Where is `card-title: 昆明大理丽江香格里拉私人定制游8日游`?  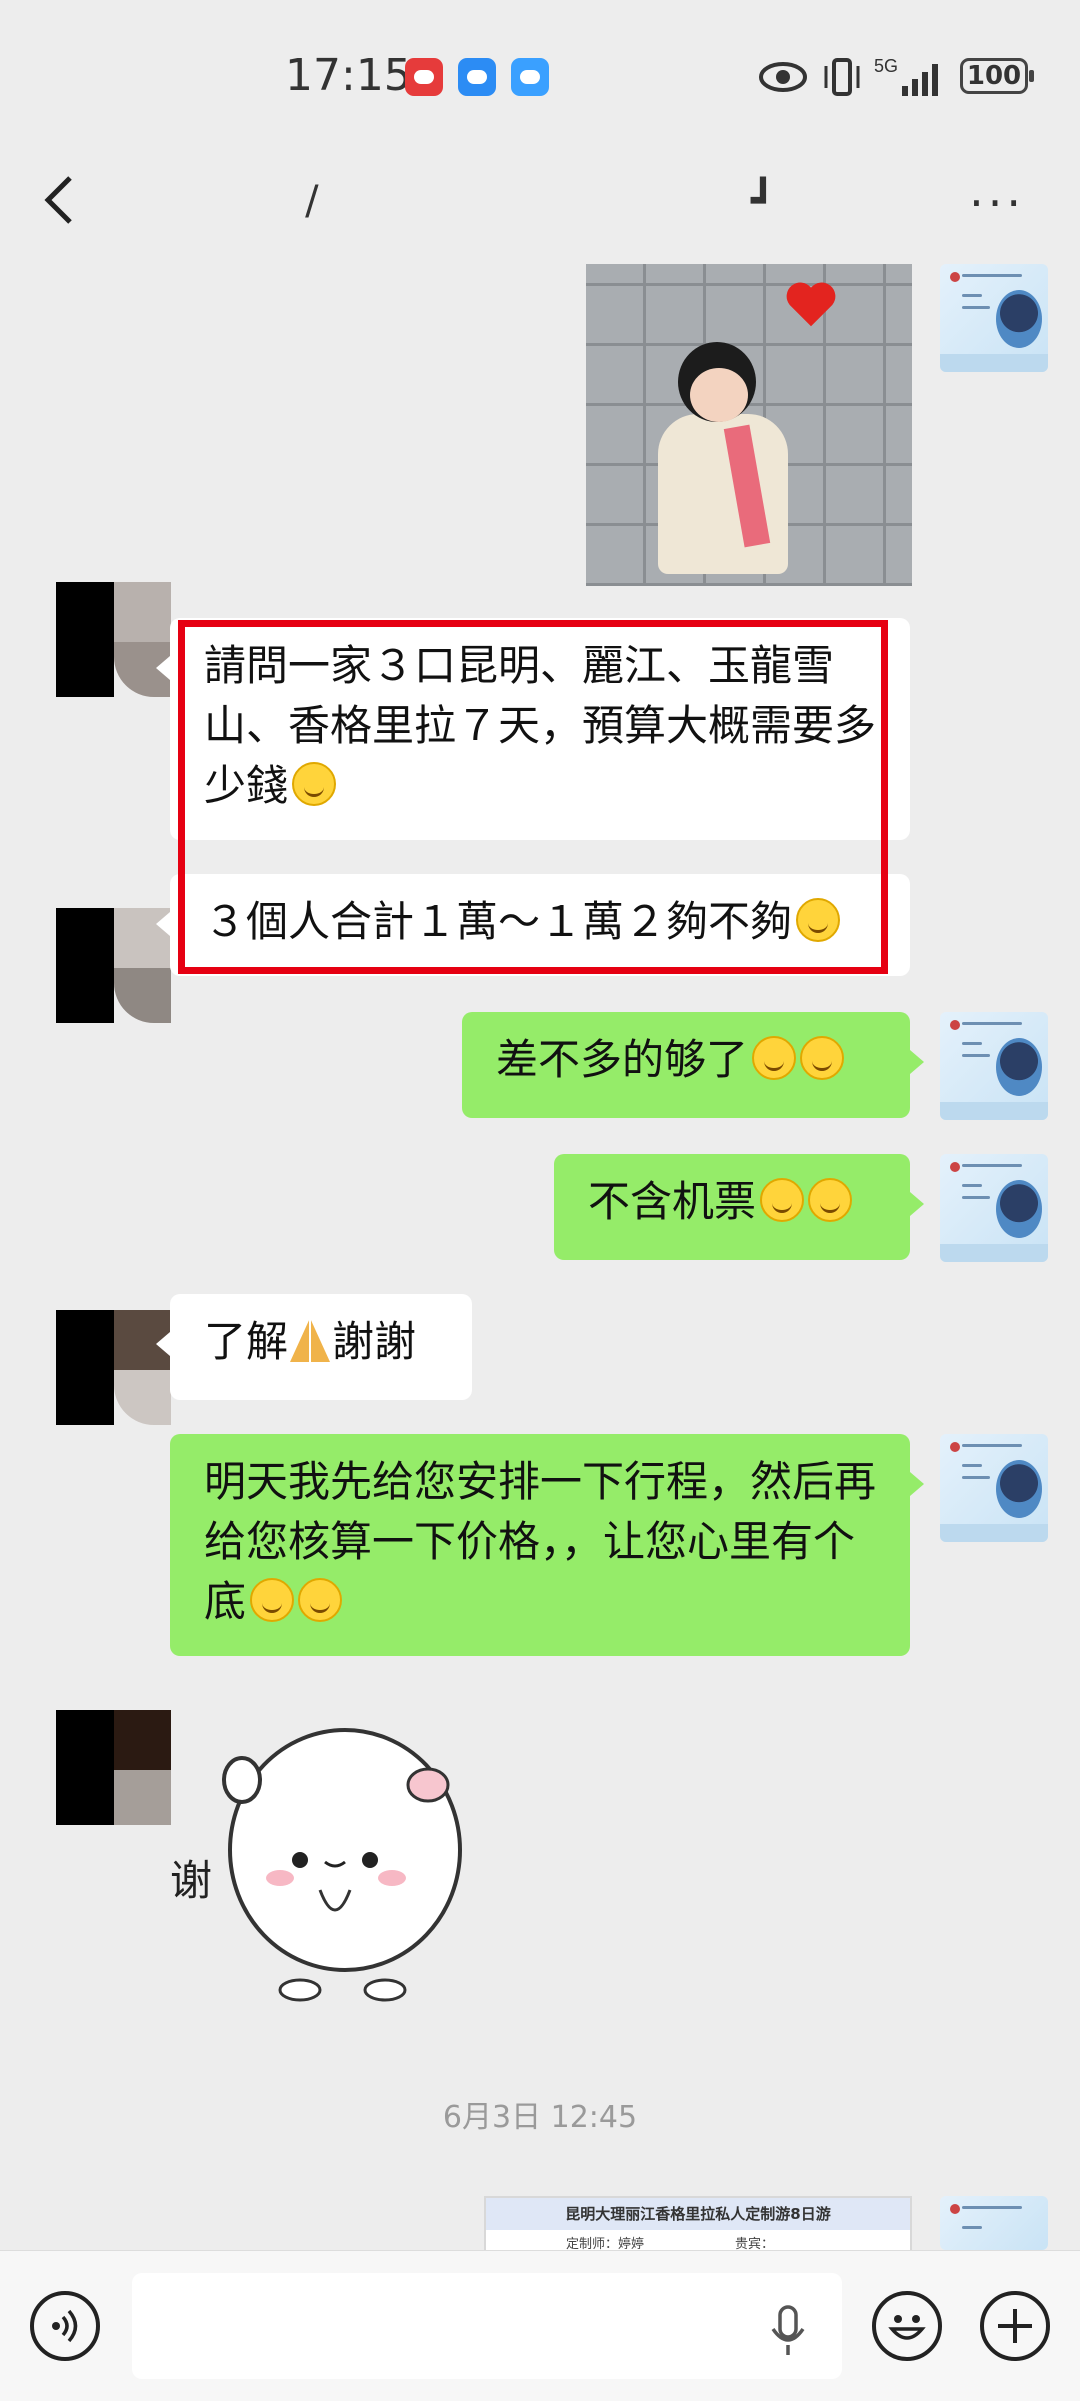
card-title: 昆明大理丽江香格里拉私人定制游8日游 is located at coordinates (698, 2214).